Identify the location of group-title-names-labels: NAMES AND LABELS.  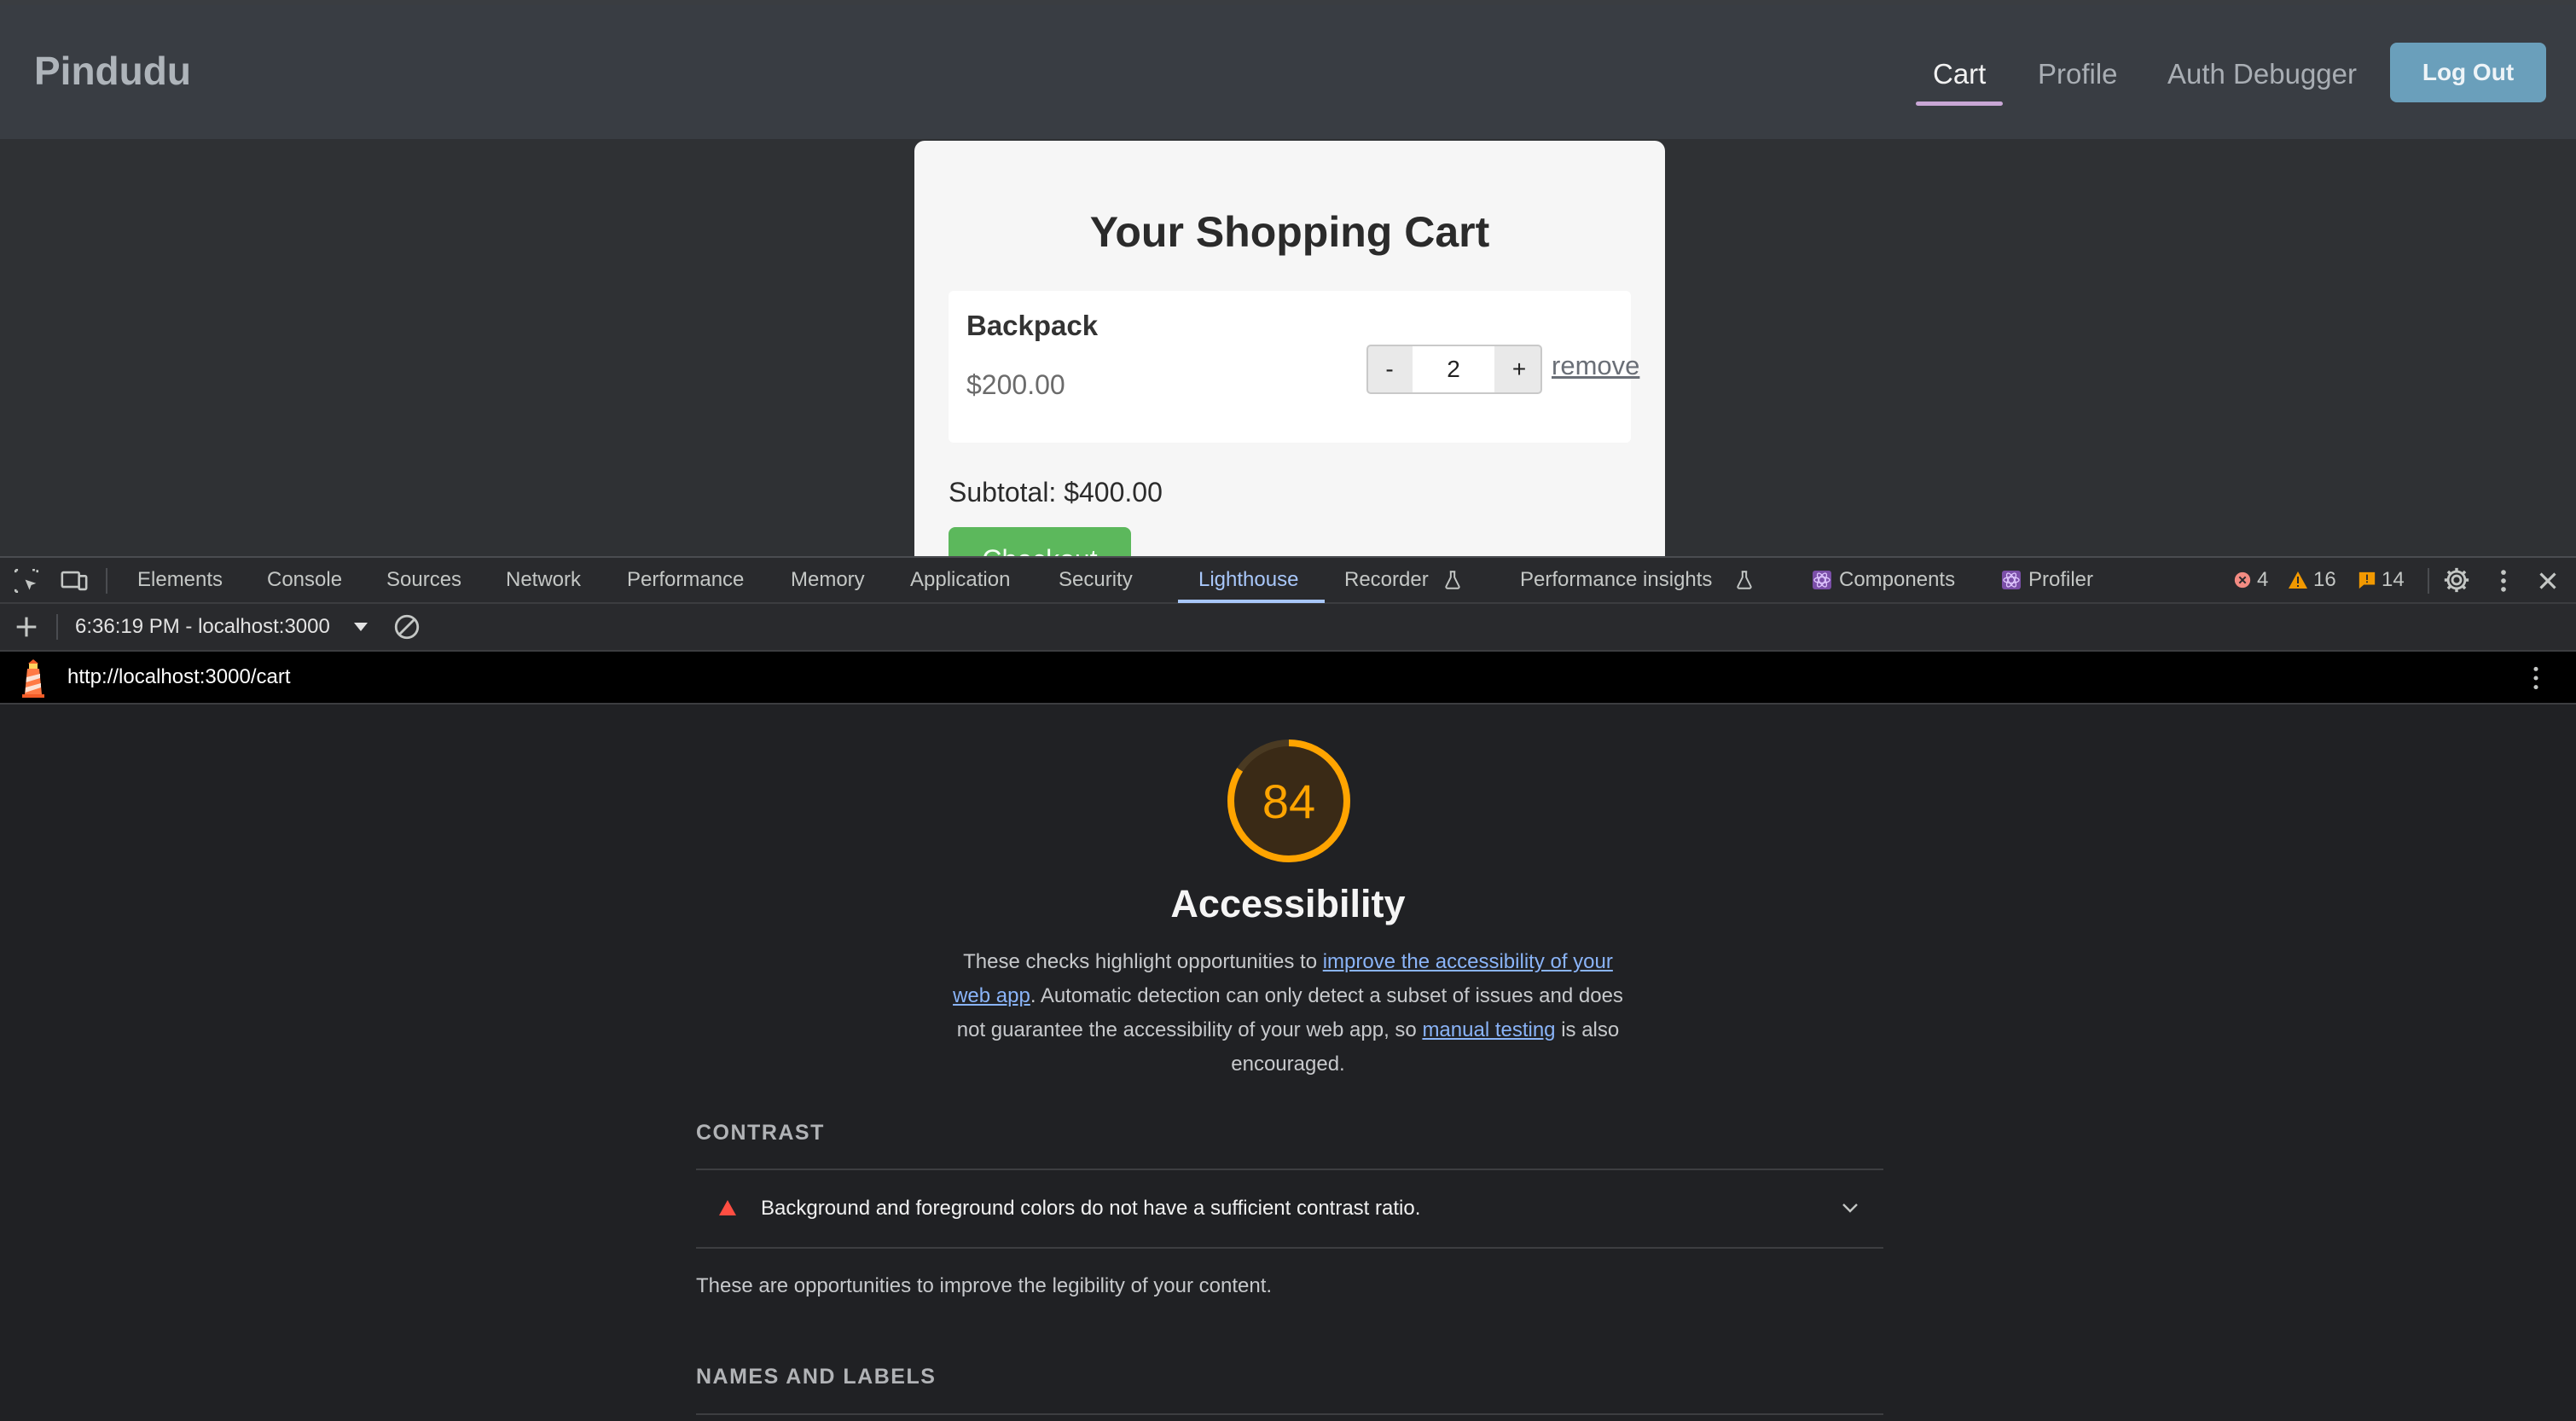
(816, 1377).